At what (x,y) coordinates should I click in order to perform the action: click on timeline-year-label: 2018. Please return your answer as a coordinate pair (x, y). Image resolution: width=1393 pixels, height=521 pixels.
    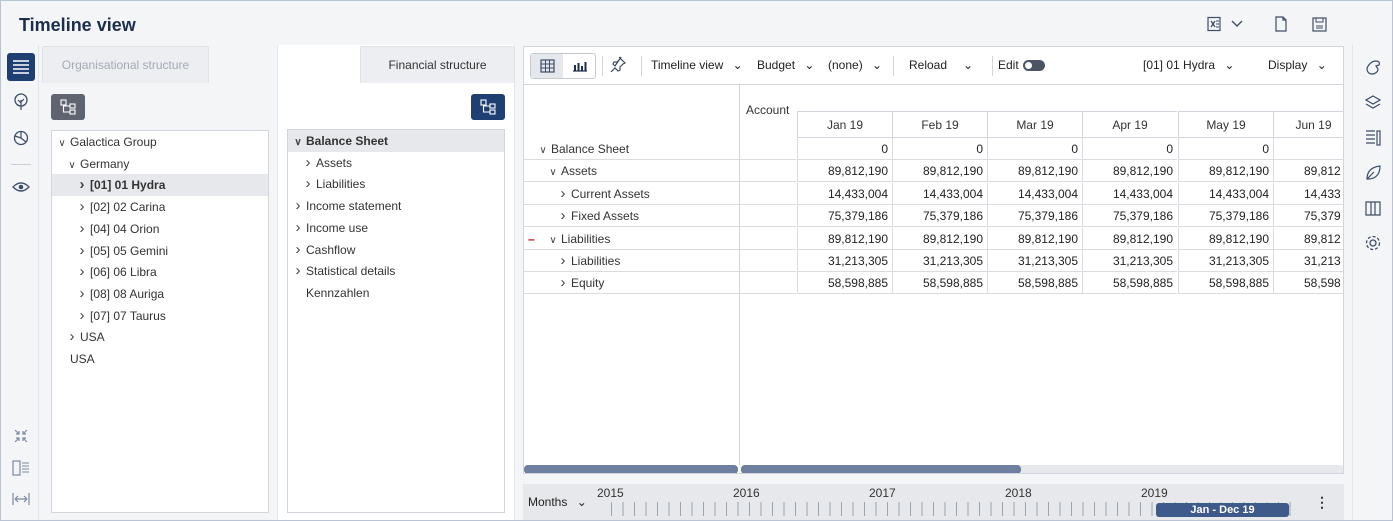
    Looking at the image, I should click on (1018, 493).